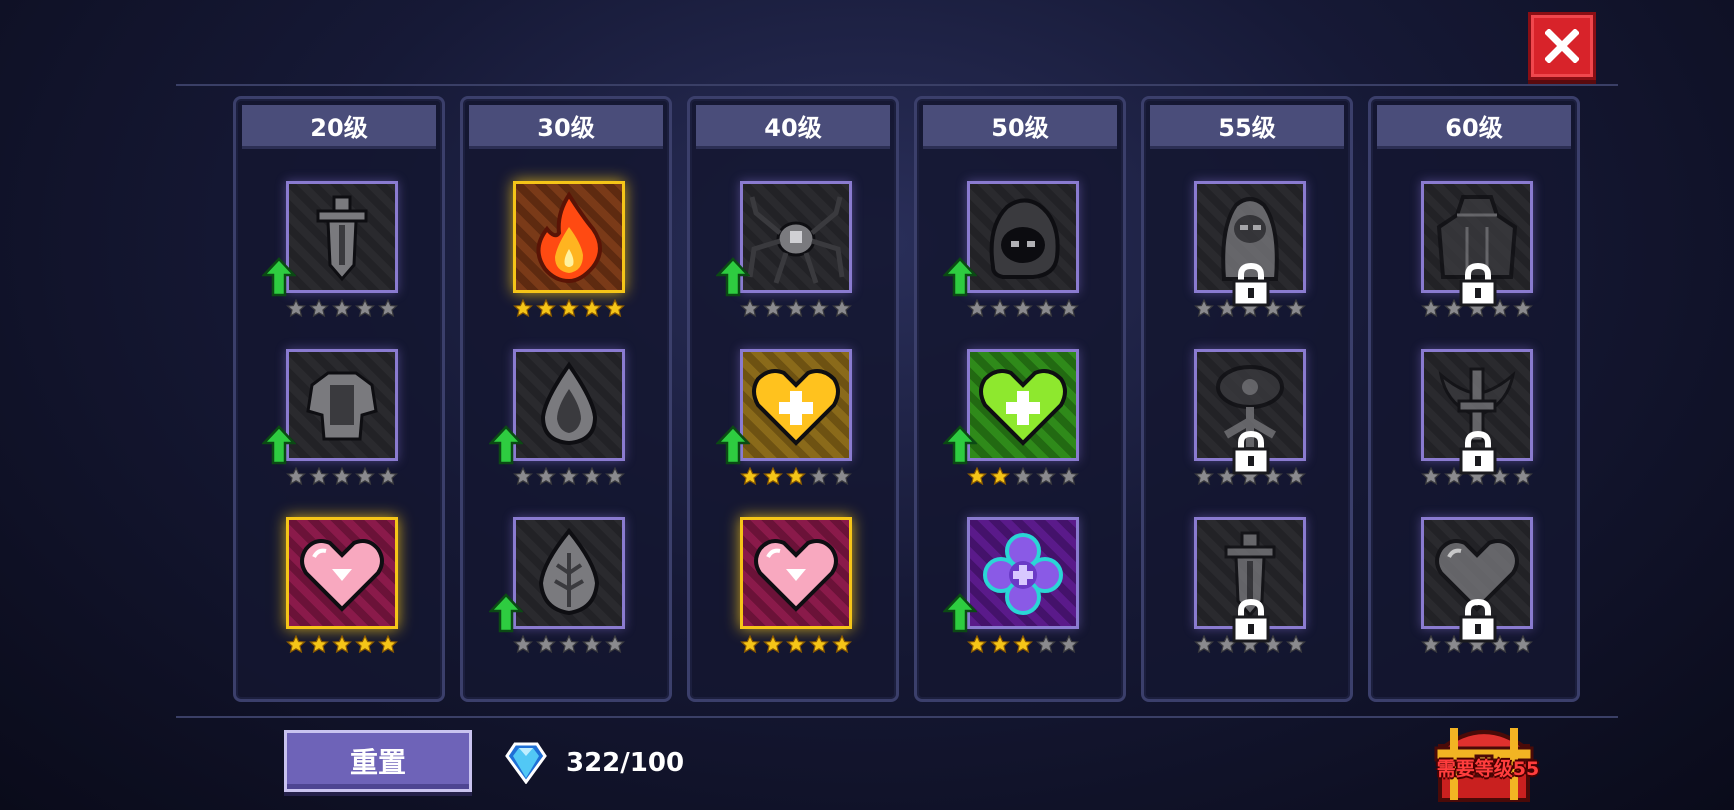 This screenshot has width=1734, height=810. I want to click on sword-icon, so click(342, 238).